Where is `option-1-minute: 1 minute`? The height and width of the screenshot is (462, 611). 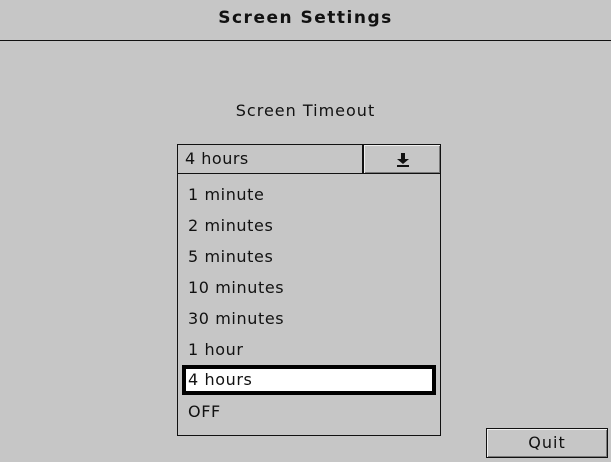 option-1-minute: 1 minute is located at coordinates (309, 196).